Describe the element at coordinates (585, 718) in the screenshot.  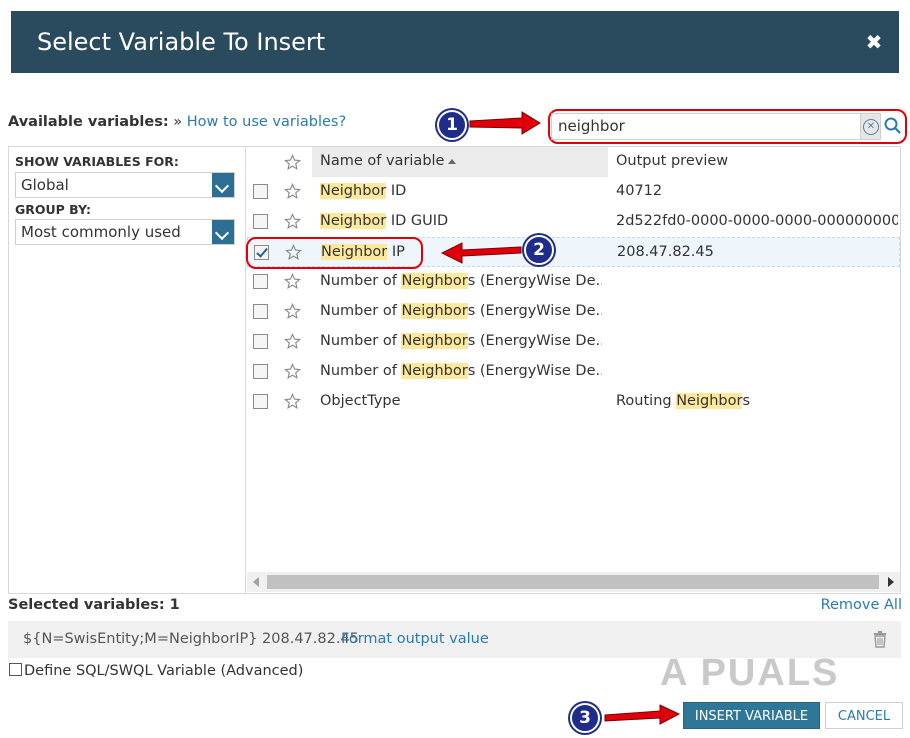
I see `annotation-step-3: 3` at that location.